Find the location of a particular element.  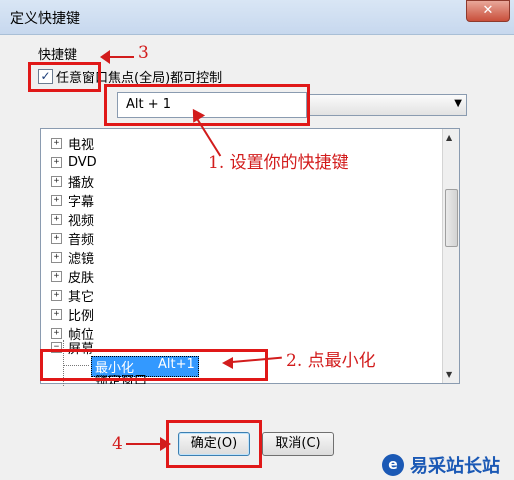

tree-item: + 视频 is located at coordinates (72, 219).